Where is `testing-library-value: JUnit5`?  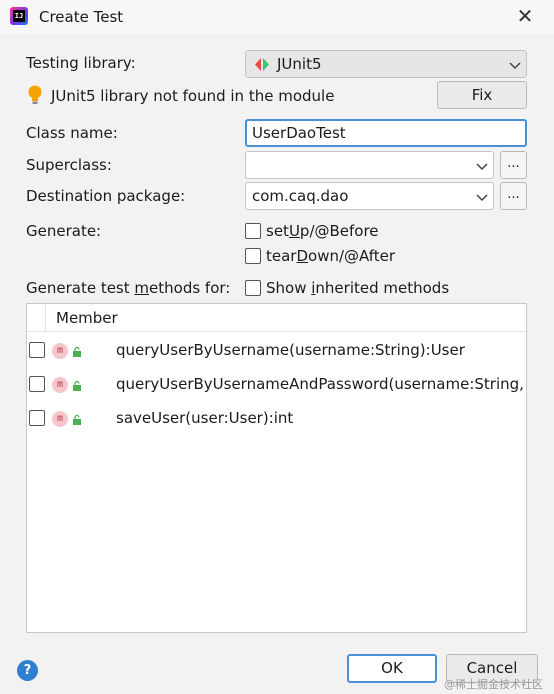 testing-library-value: JUnit5 is located at coordinates (299, 64).